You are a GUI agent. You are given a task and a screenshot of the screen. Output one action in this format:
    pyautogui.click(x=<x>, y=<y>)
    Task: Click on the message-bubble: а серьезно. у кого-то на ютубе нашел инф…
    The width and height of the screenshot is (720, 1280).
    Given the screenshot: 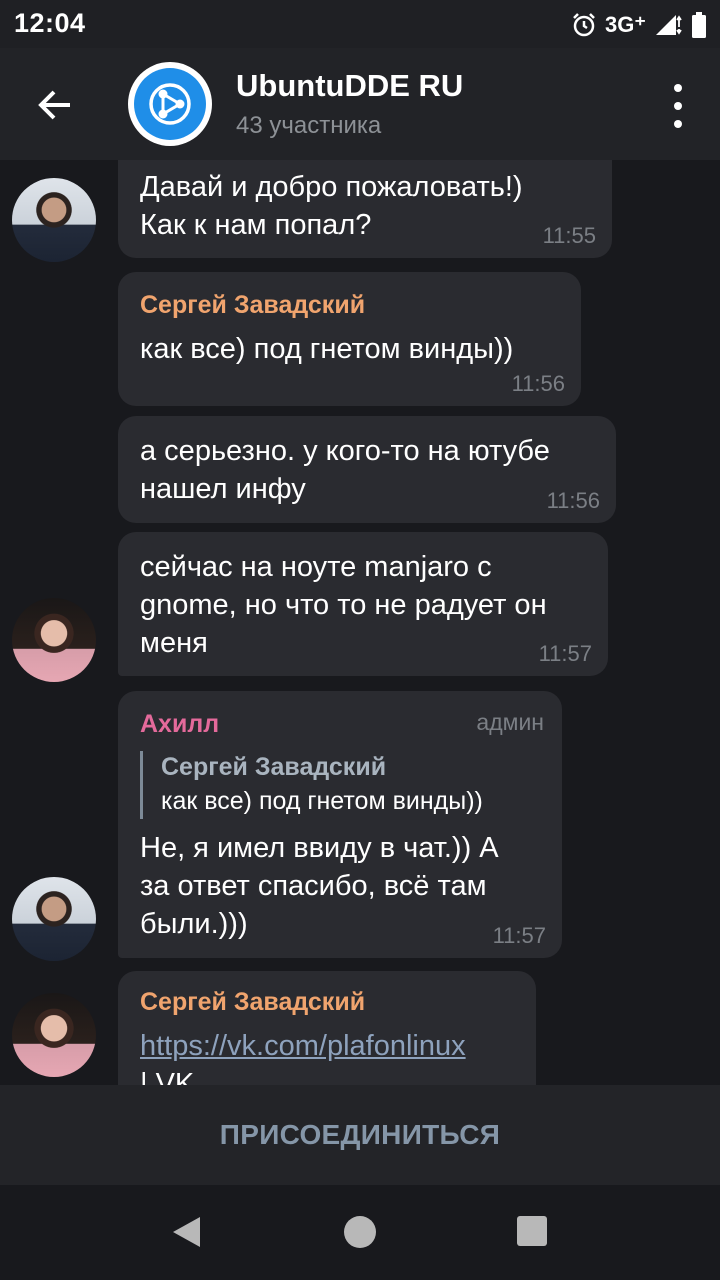 What is the action you would take?
    pyautogui.click(x=367, y=469)
    